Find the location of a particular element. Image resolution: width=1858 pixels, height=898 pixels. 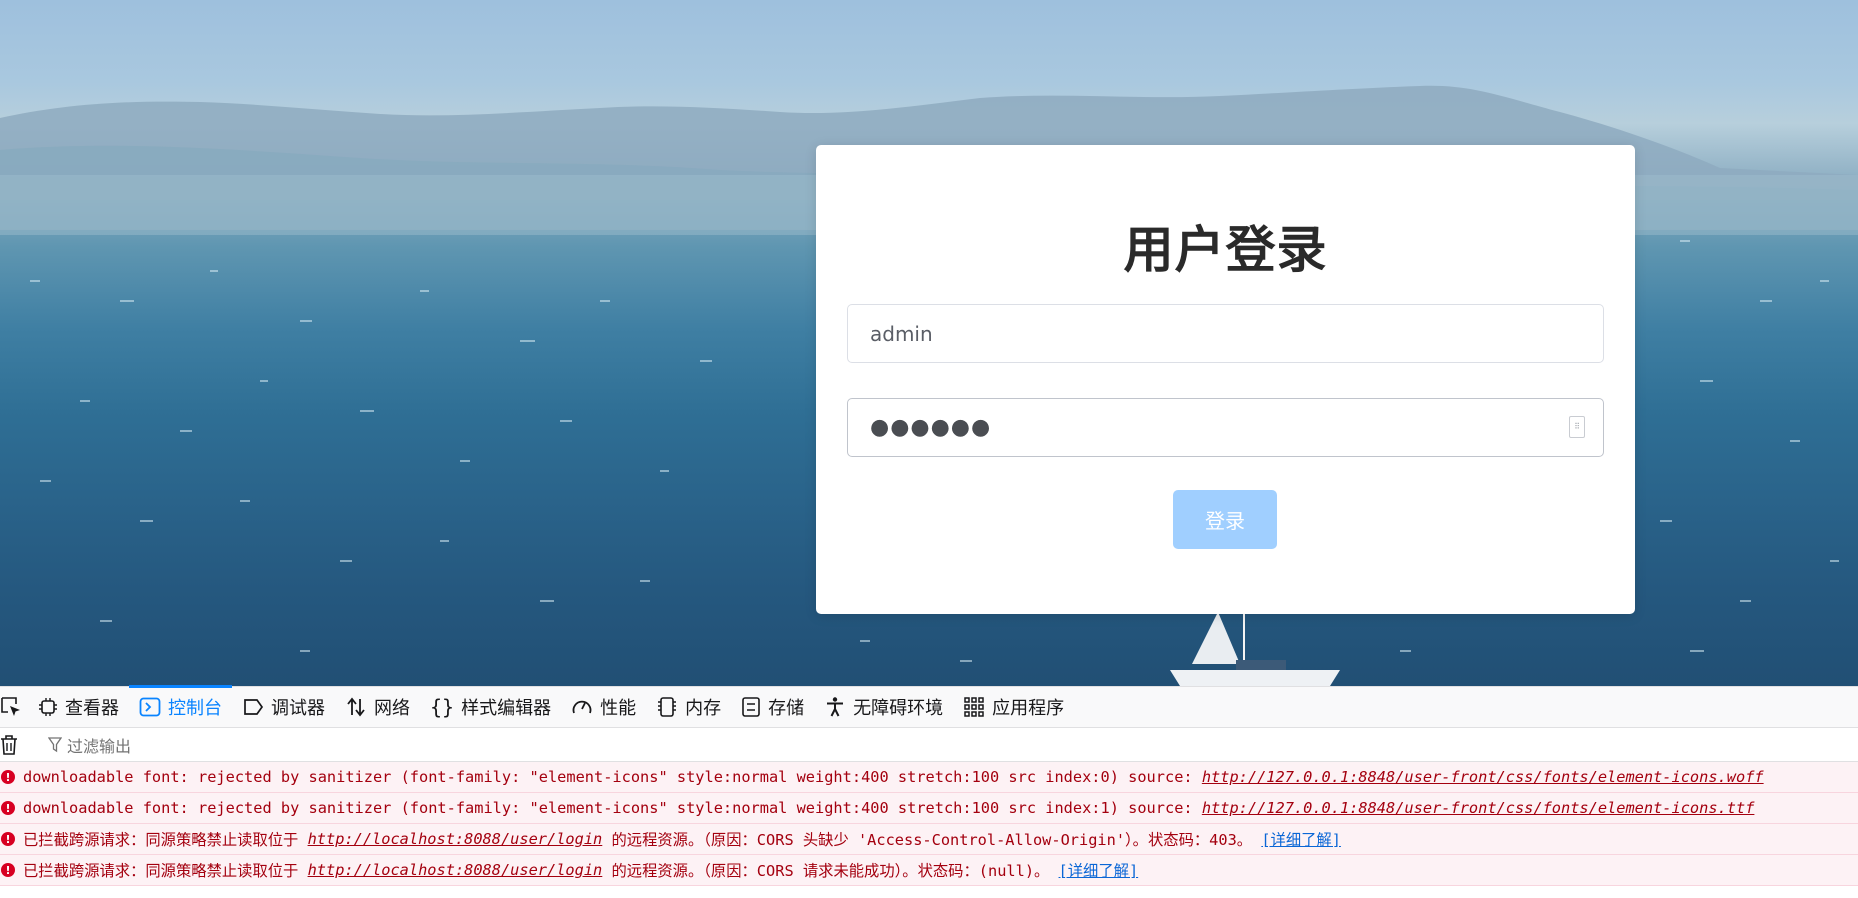

console-filter-bar: 过滤输出 is located at coordinates (929, 745).